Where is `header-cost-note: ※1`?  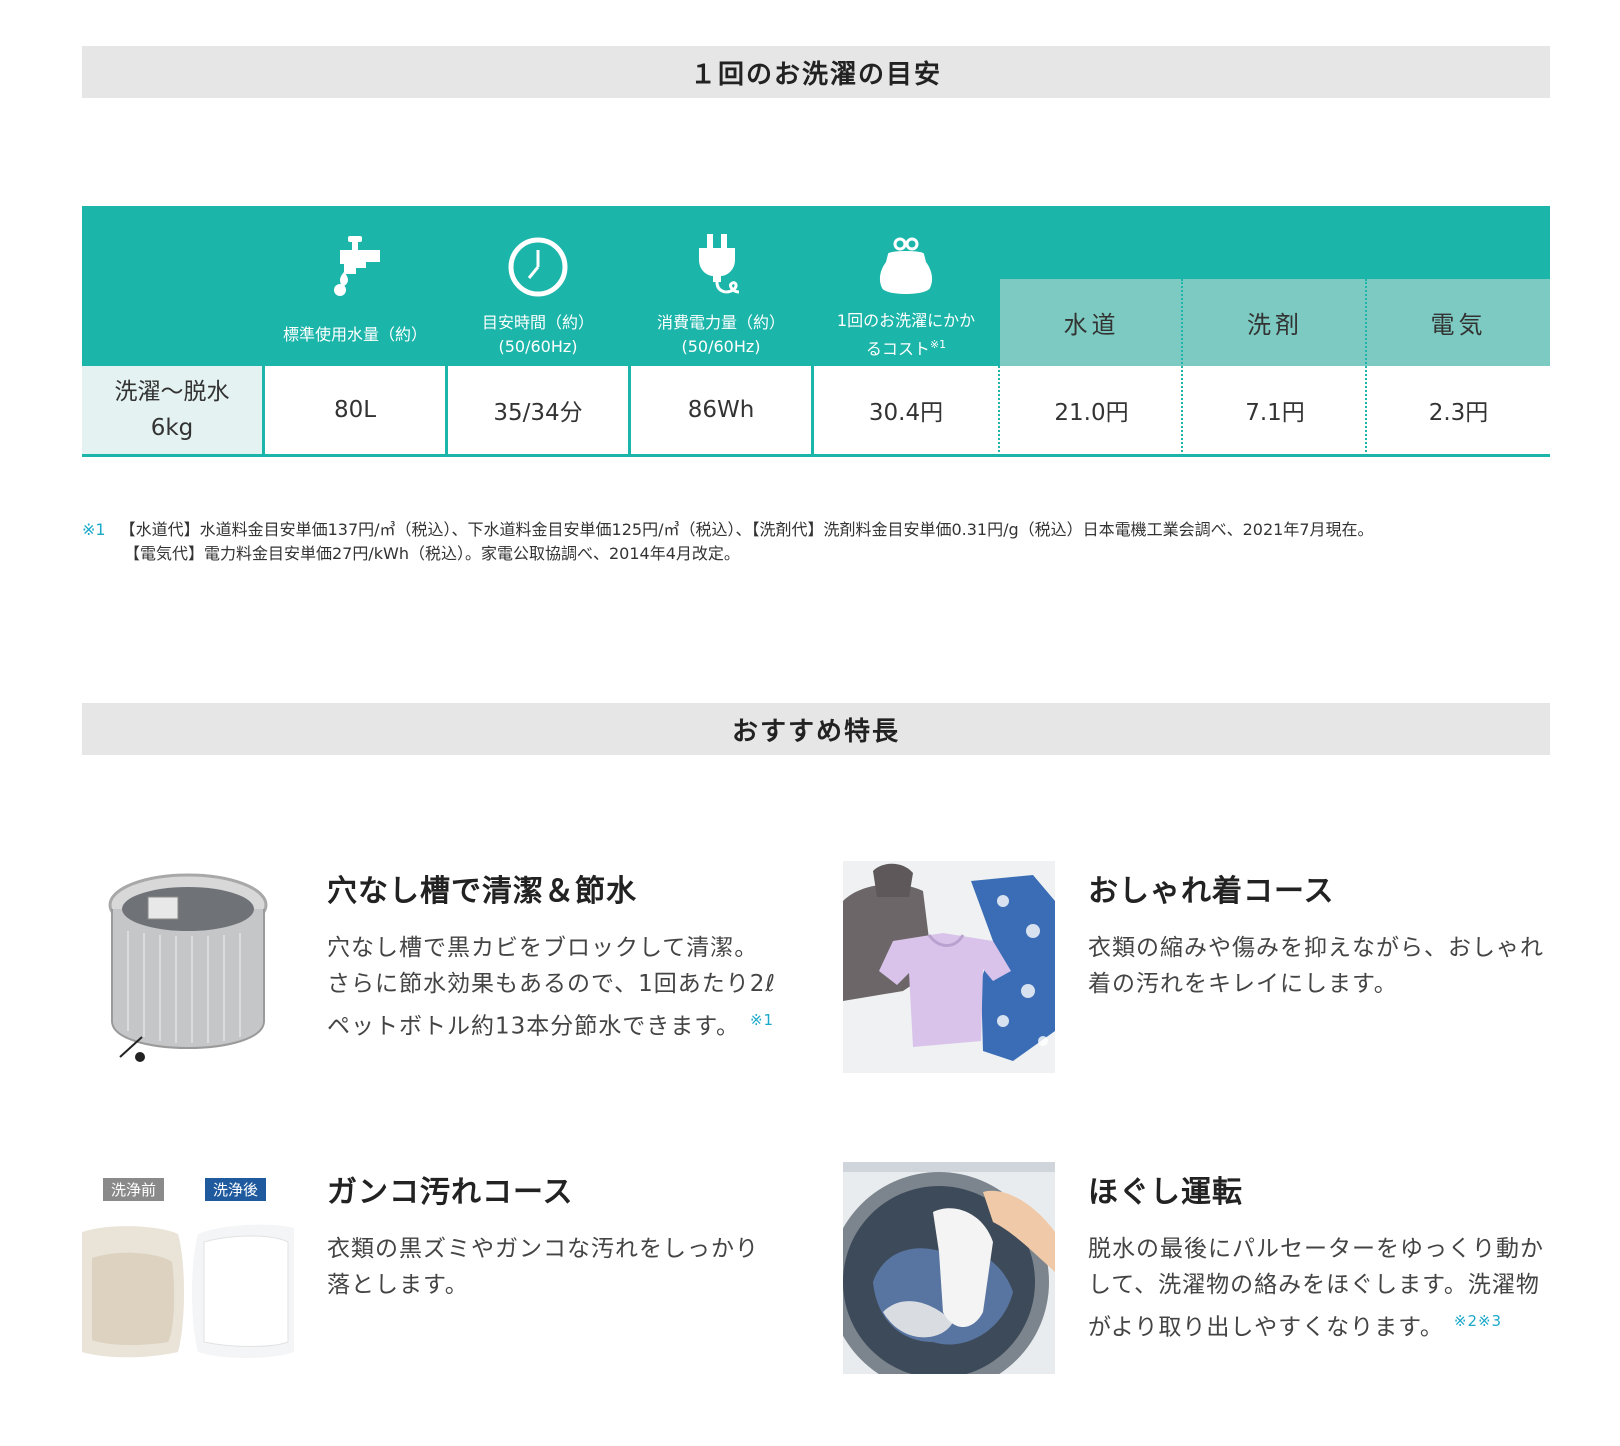 header-cost-note: ※1 is located at coordinates (938, 344).